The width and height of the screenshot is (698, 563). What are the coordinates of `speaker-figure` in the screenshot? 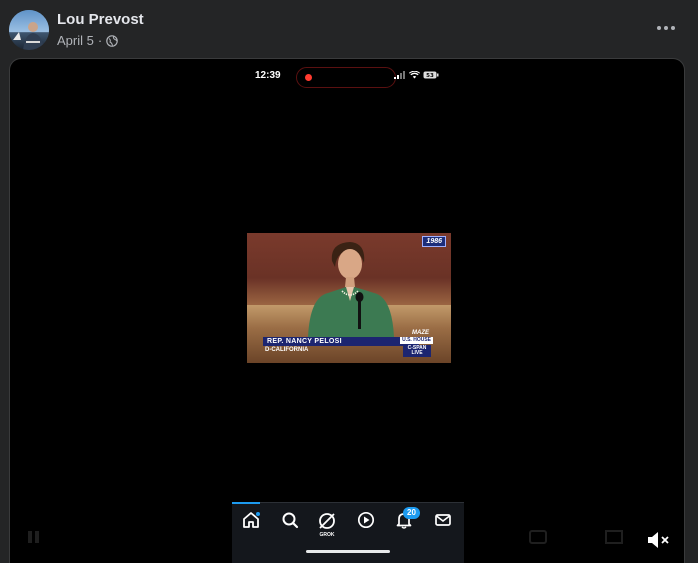 It's located at (351, 289).